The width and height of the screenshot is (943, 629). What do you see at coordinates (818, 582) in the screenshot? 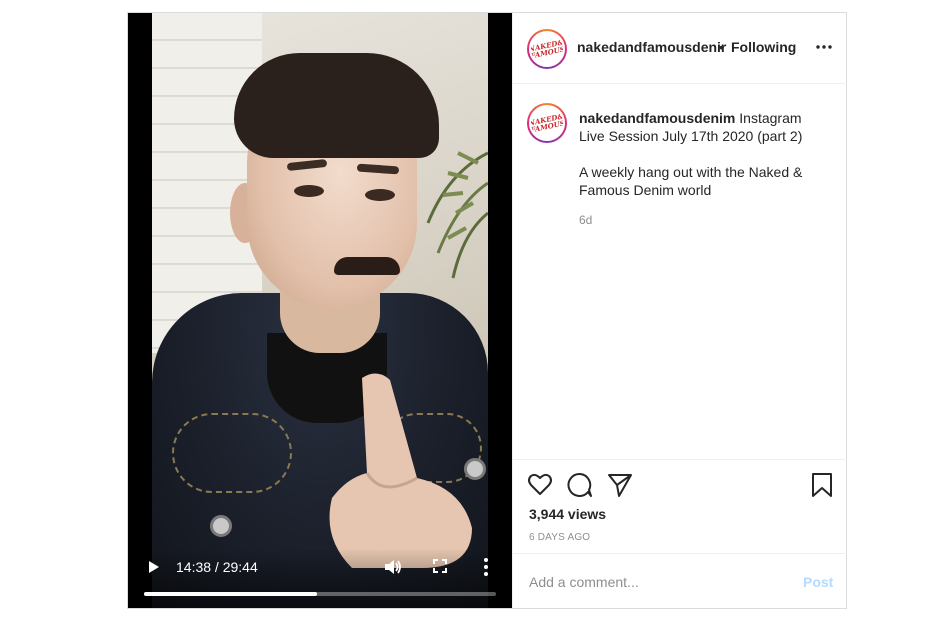
I see `post-comment-button: Post` at bounding box center [818, 582].